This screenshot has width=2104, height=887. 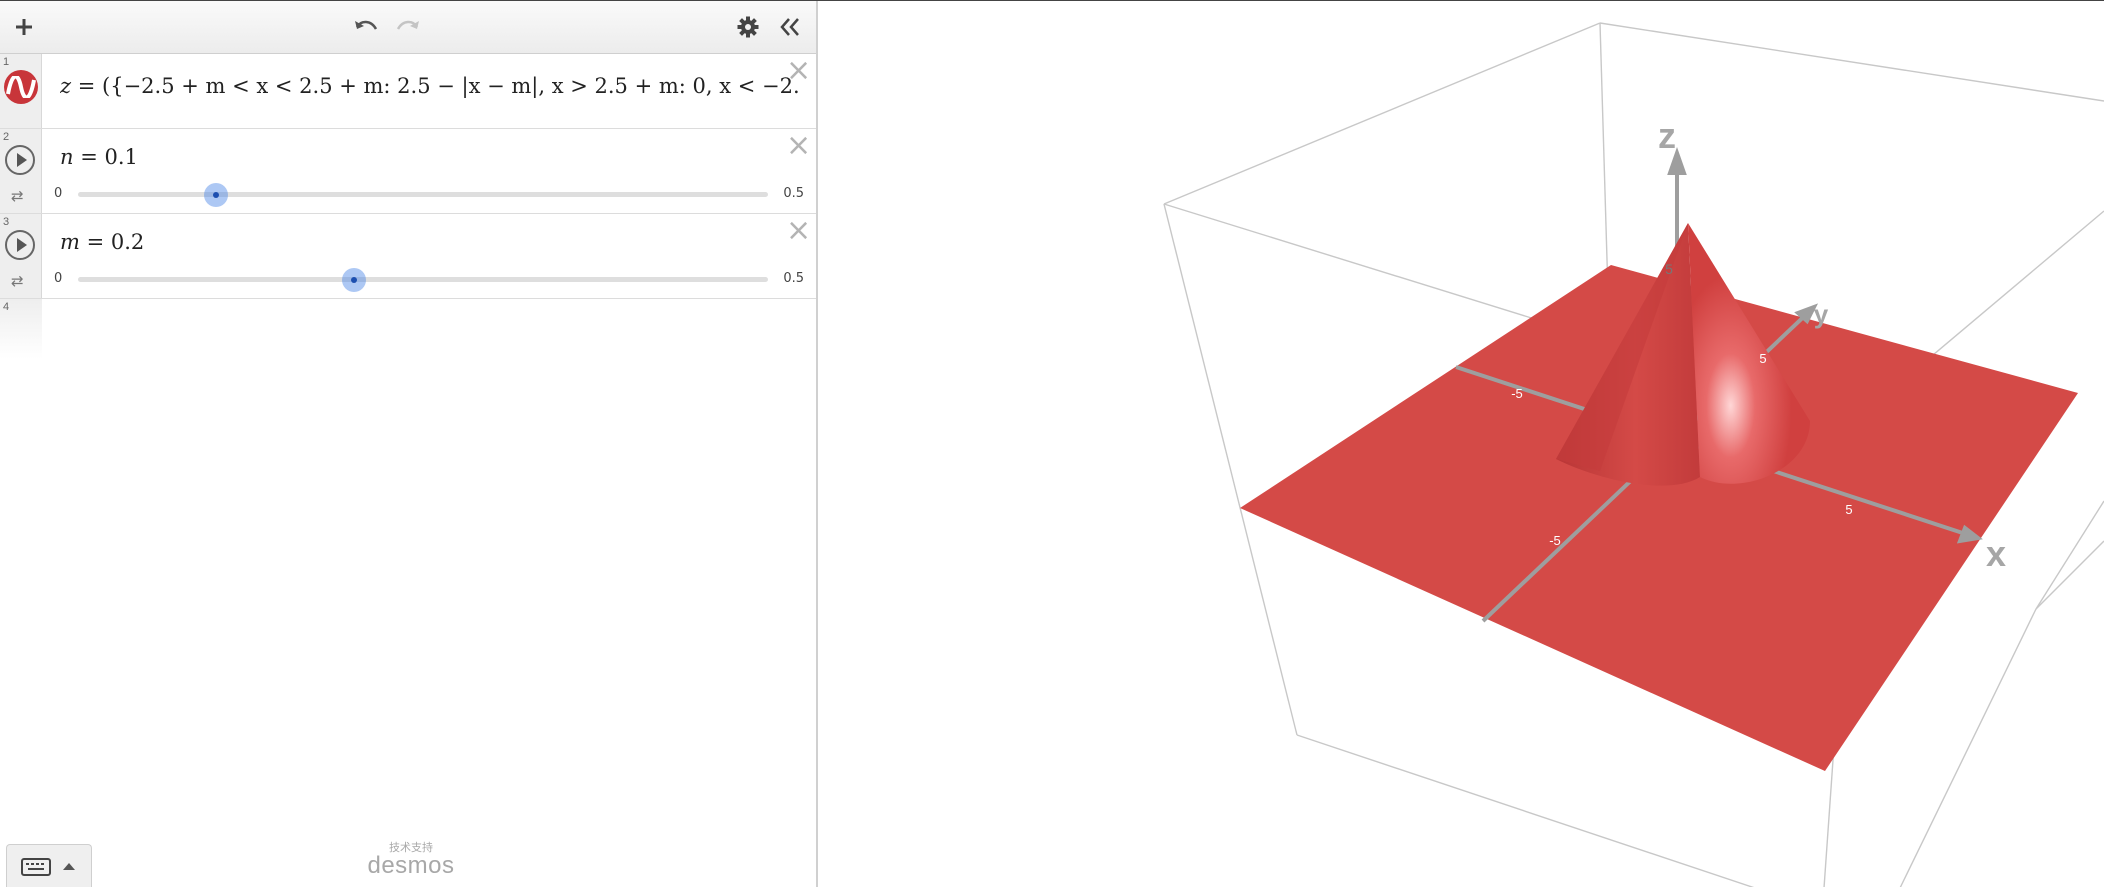 I want to click on double-chevron-left-icon, so click(x=789, y=27).